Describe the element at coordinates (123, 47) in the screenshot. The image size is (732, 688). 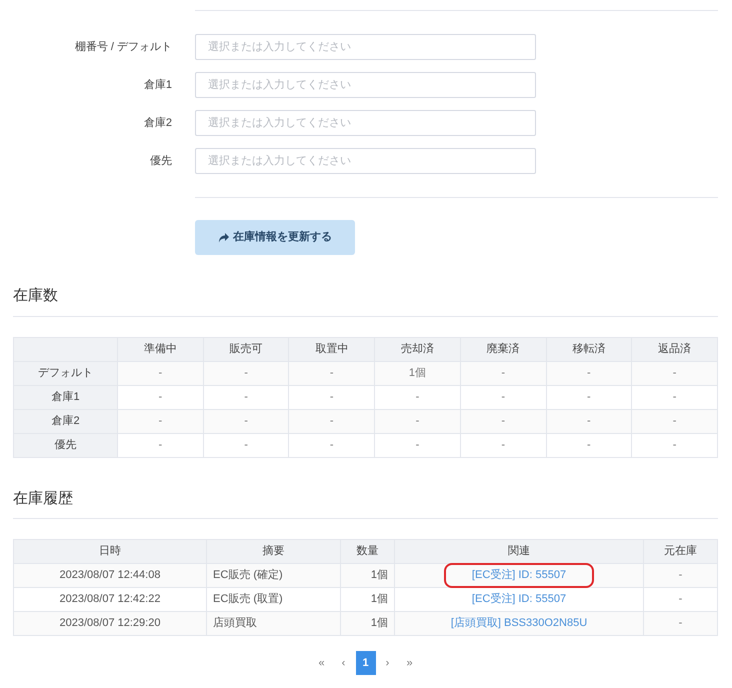
I see `field-label: 棚番号 / デフォルト` at that location.